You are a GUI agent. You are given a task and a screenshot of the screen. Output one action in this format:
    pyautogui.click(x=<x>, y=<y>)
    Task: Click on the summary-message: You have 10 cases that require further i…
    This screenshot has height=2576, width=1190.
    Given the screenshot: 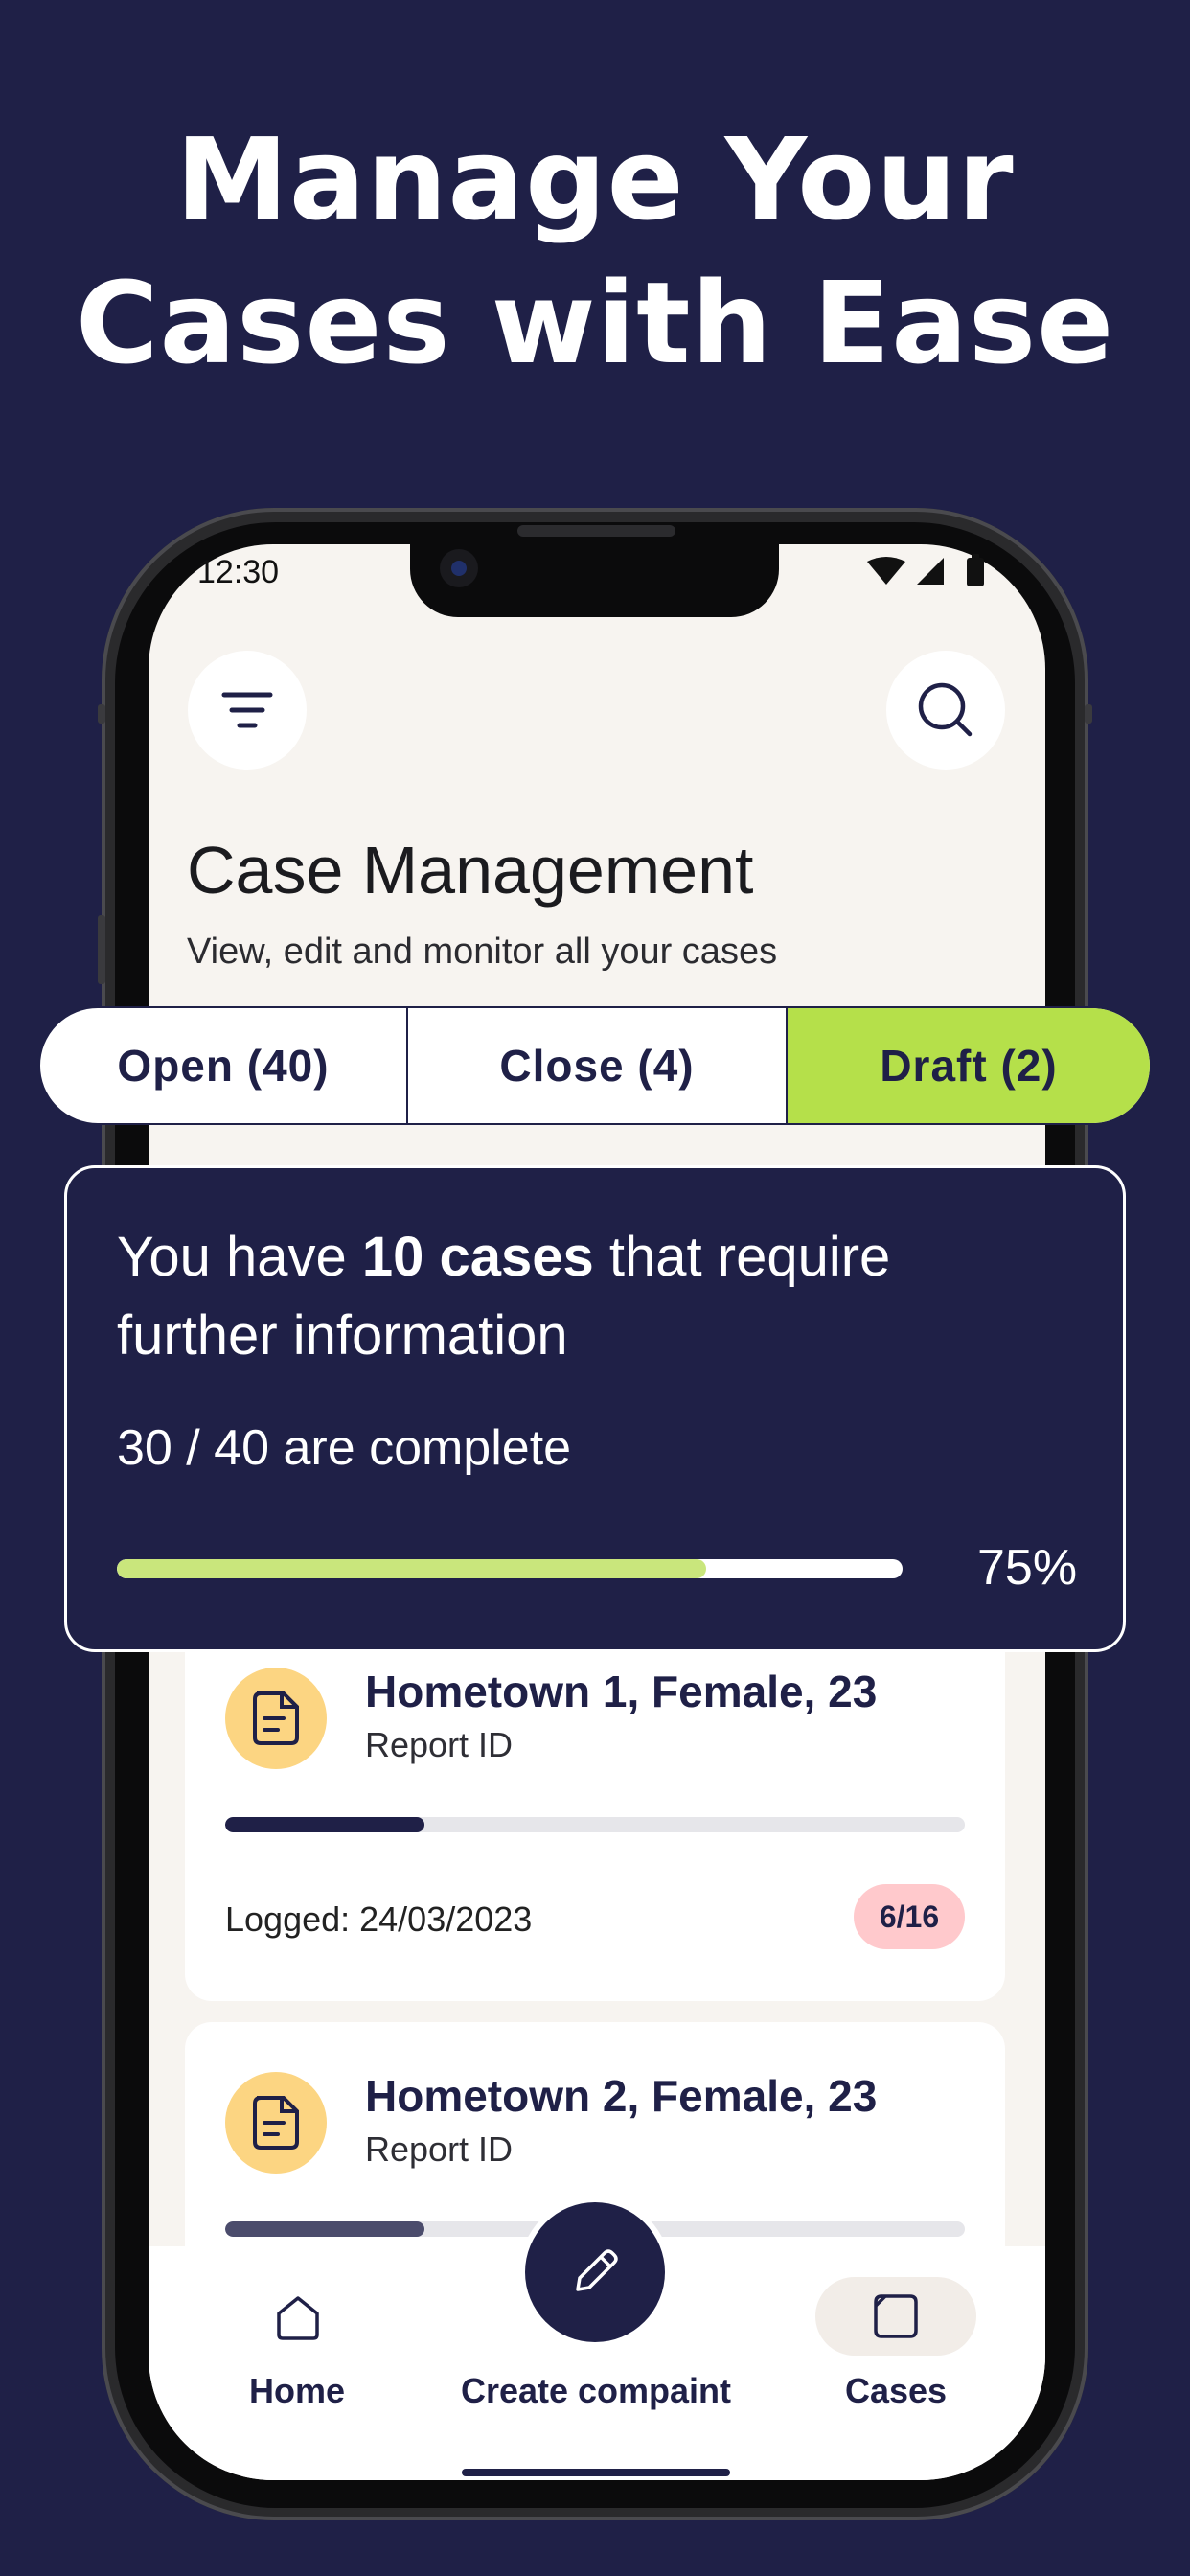 What is the action you would take?
    pyautogui.click(x=548, y=1296)
    